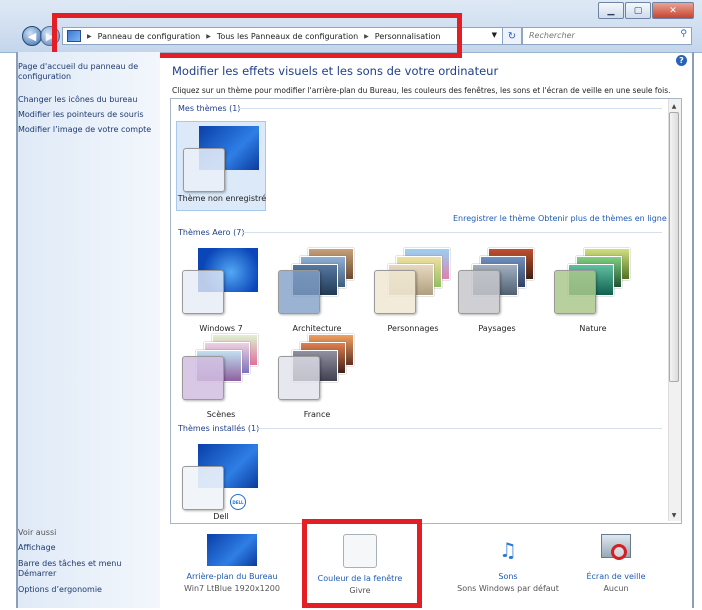  I want to click on search-icon: ⚲, so click(683, 34).